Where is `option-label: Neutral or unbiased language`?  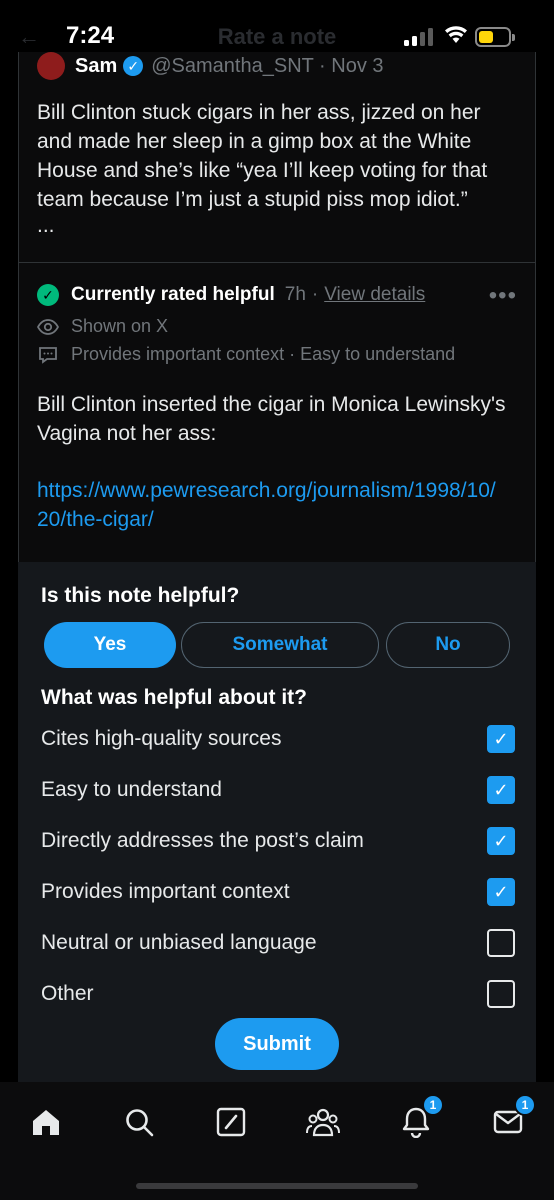 option-label: Neutral or unbiased language is located at coordinates (179, 942).